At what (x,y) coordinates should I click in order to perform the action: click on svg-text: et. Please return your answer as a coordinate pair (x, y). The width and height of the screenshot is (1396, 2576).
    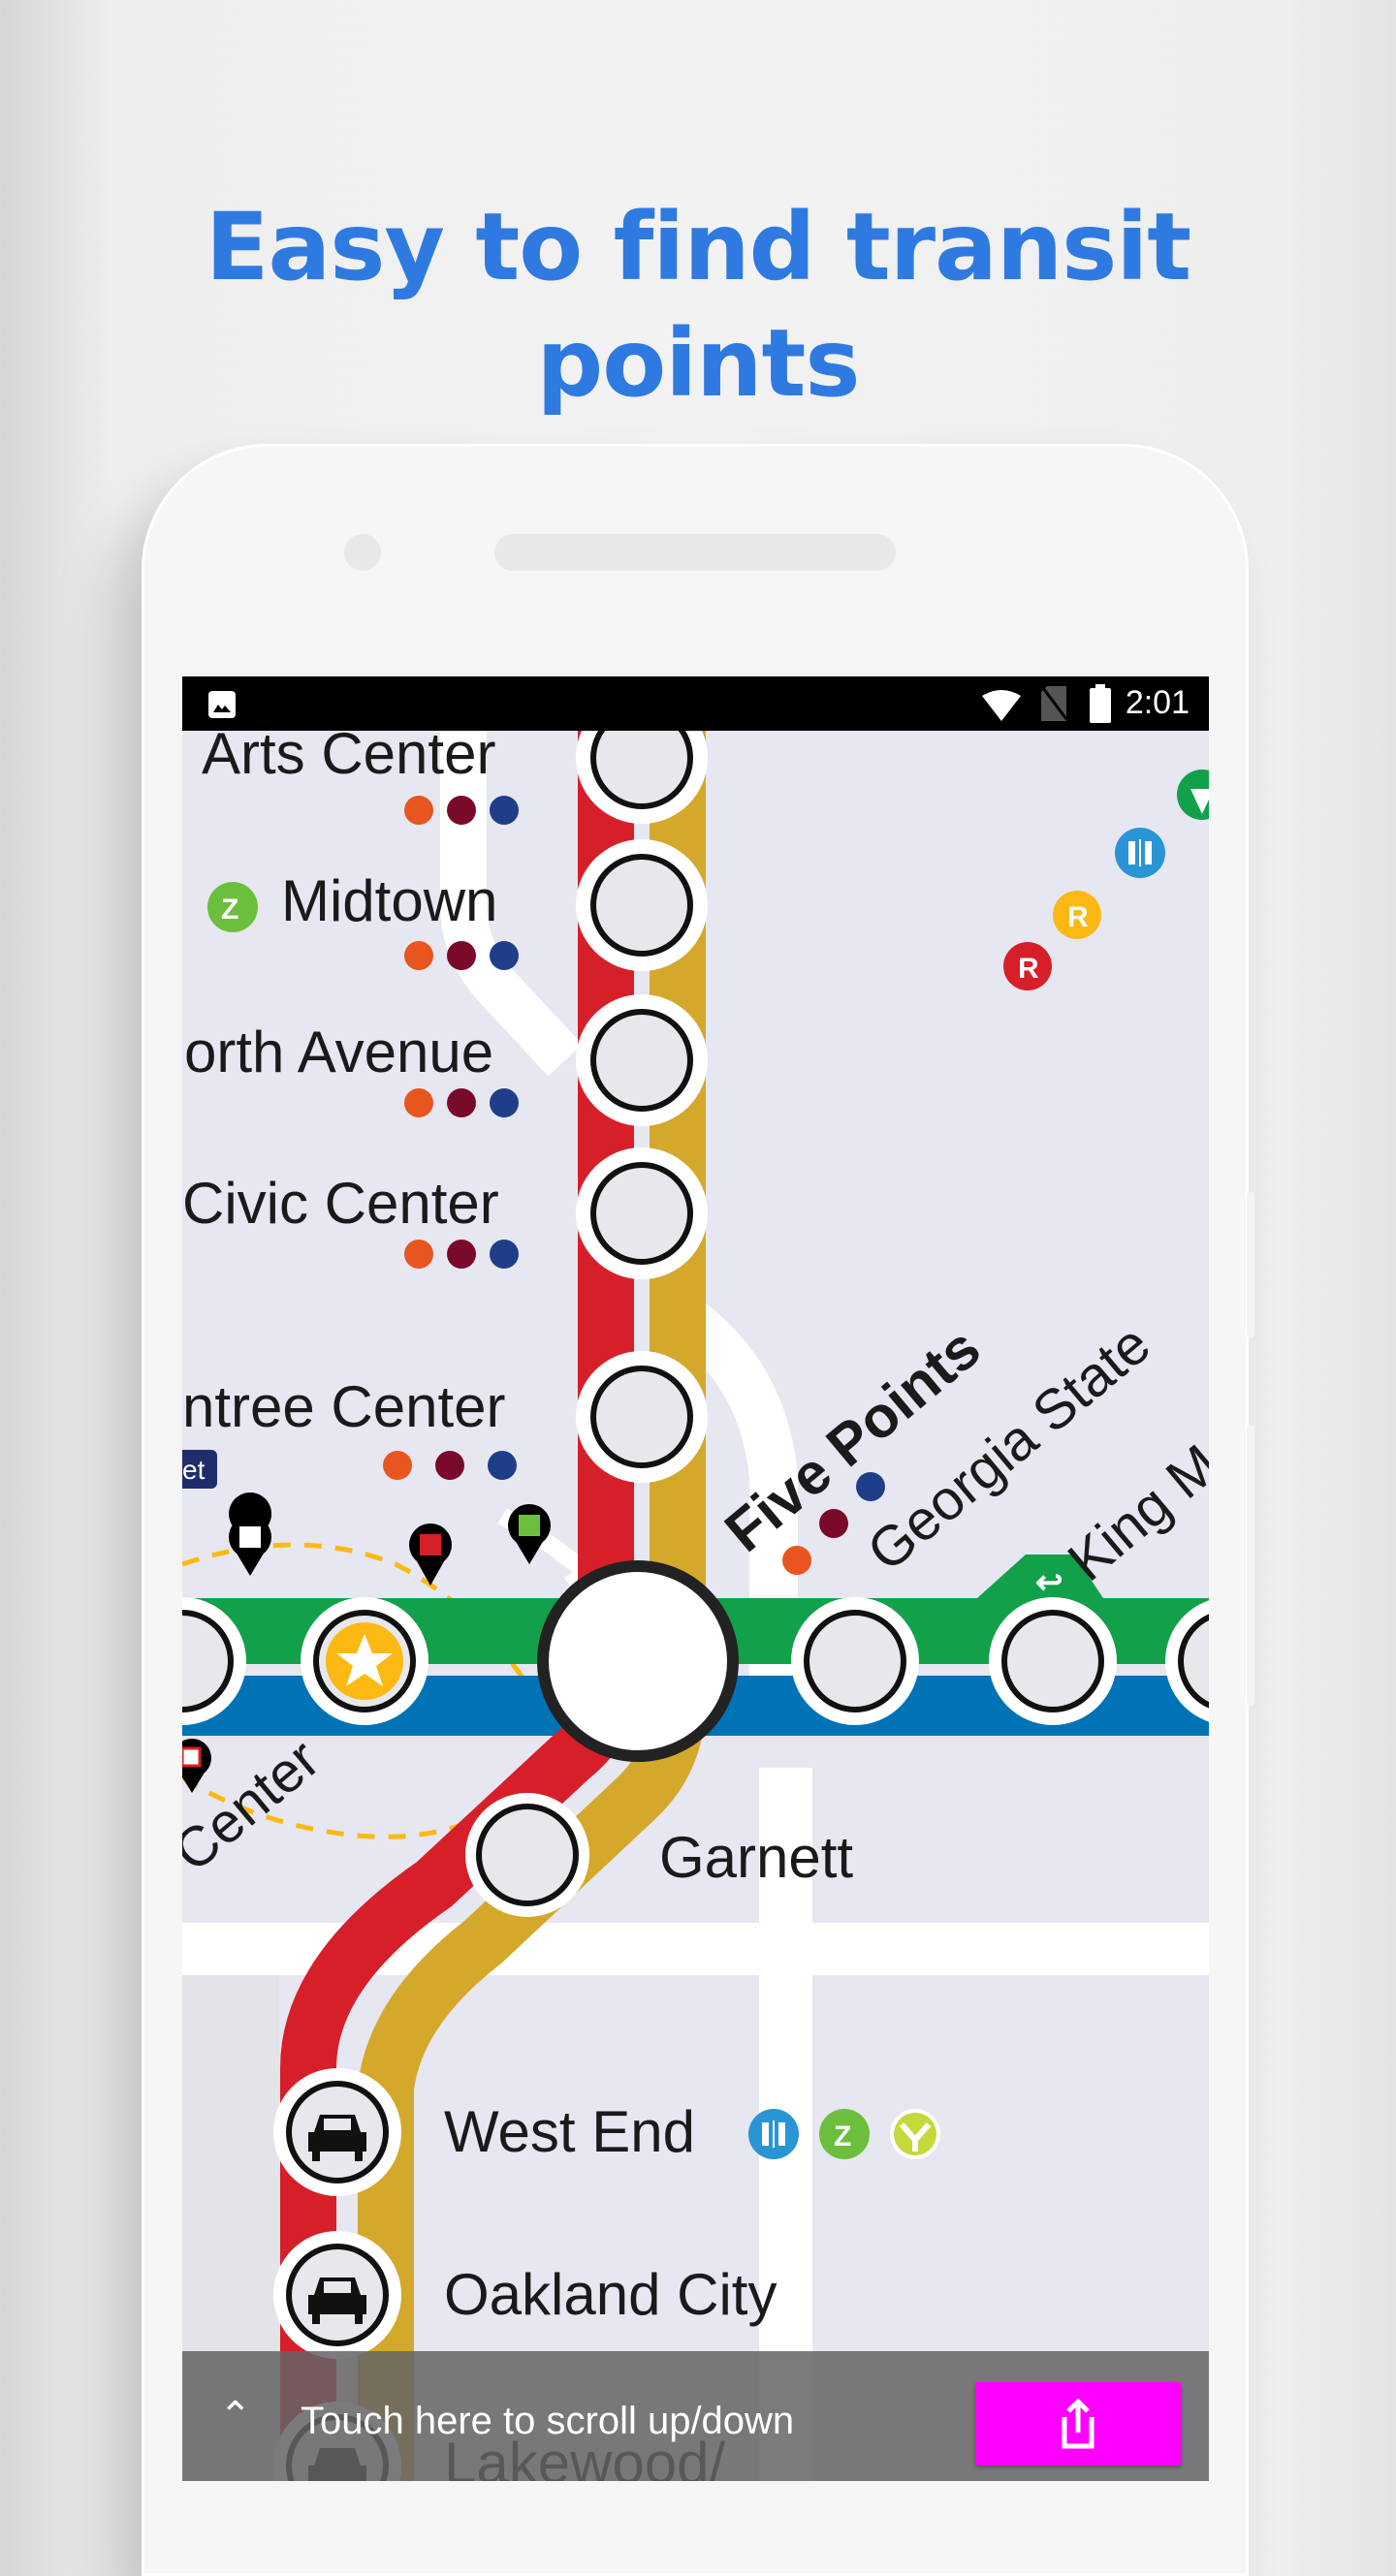
    Looking at the image, I should click on (194, 1470).